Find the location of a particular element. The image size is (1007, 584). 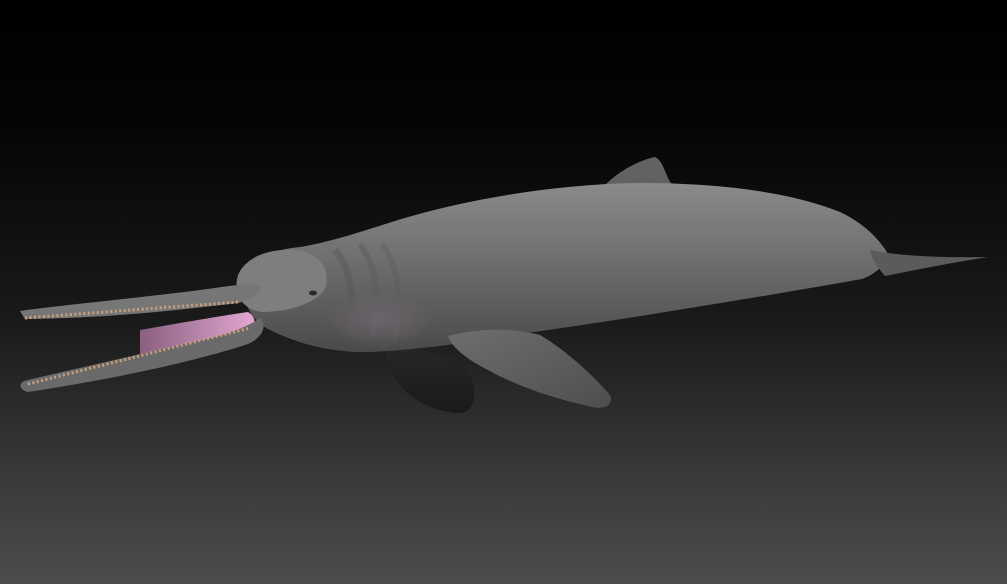

tail-fluke is located at coordinates (929, 263).